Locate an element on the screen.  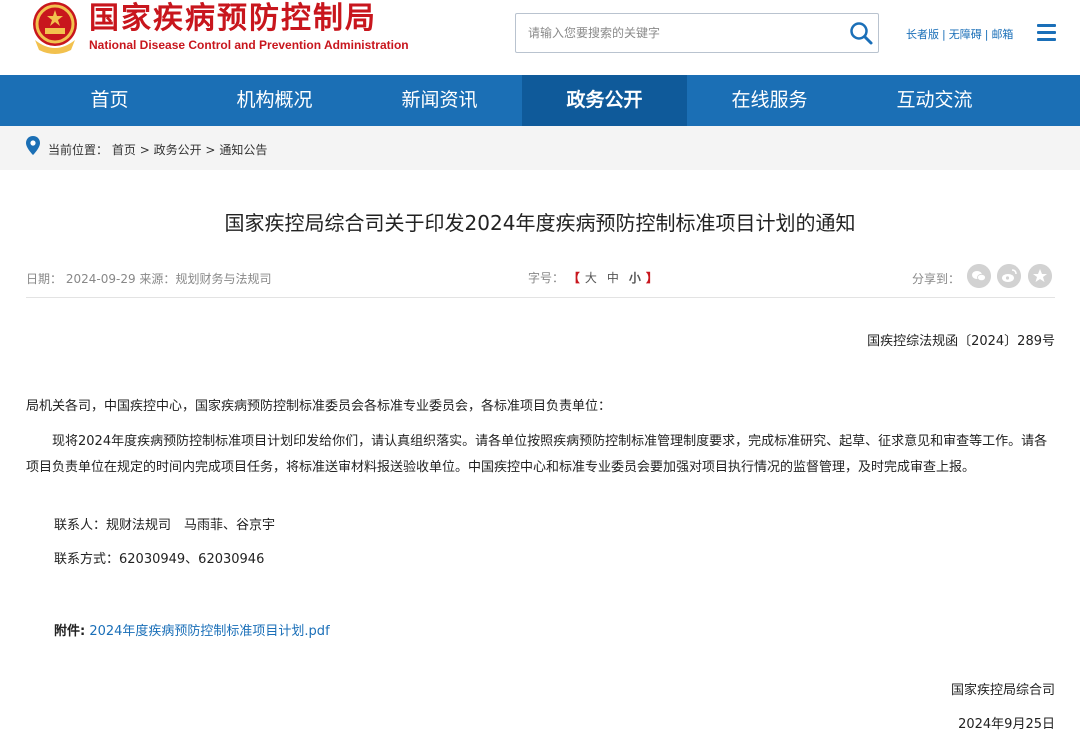
signing-organization: 国家疾控局综合司 is located at coordinates (1002, 690).